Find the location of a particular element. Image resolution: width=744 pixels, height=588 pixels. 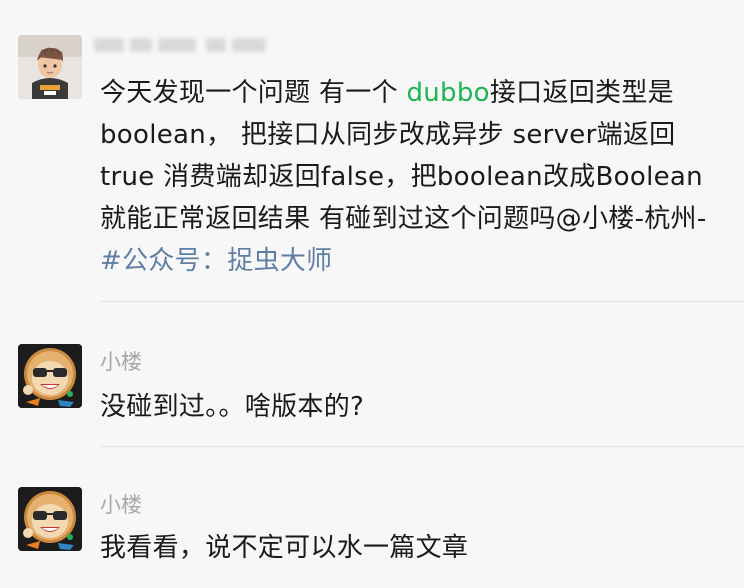

message-text: 没碰到过。。啥版本的? is located at coordinates (232, 407).